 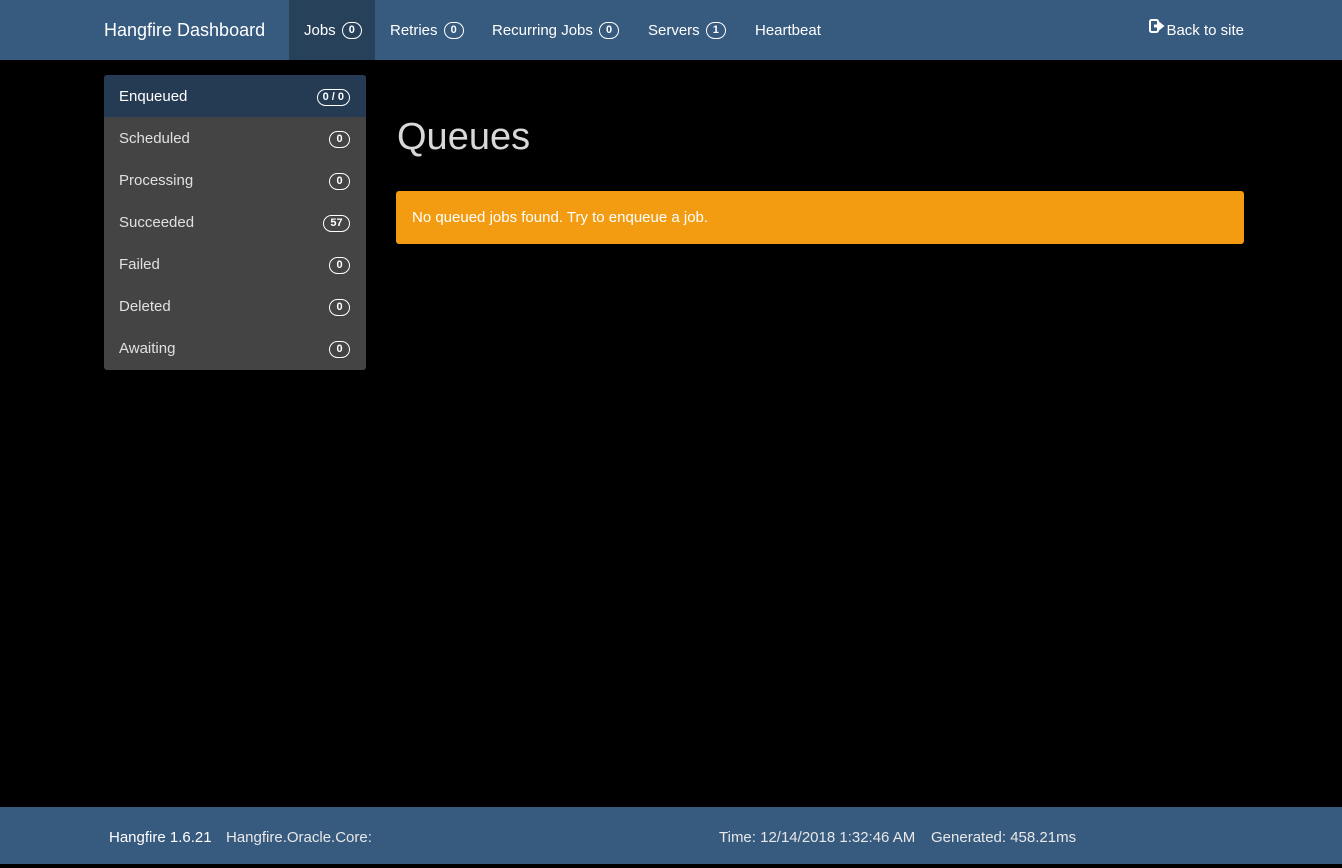 What do you see at coordinates (156, 180) in the screenshot?
I see `sidebar-item-label: Processing` at bounding box center [156, 180].